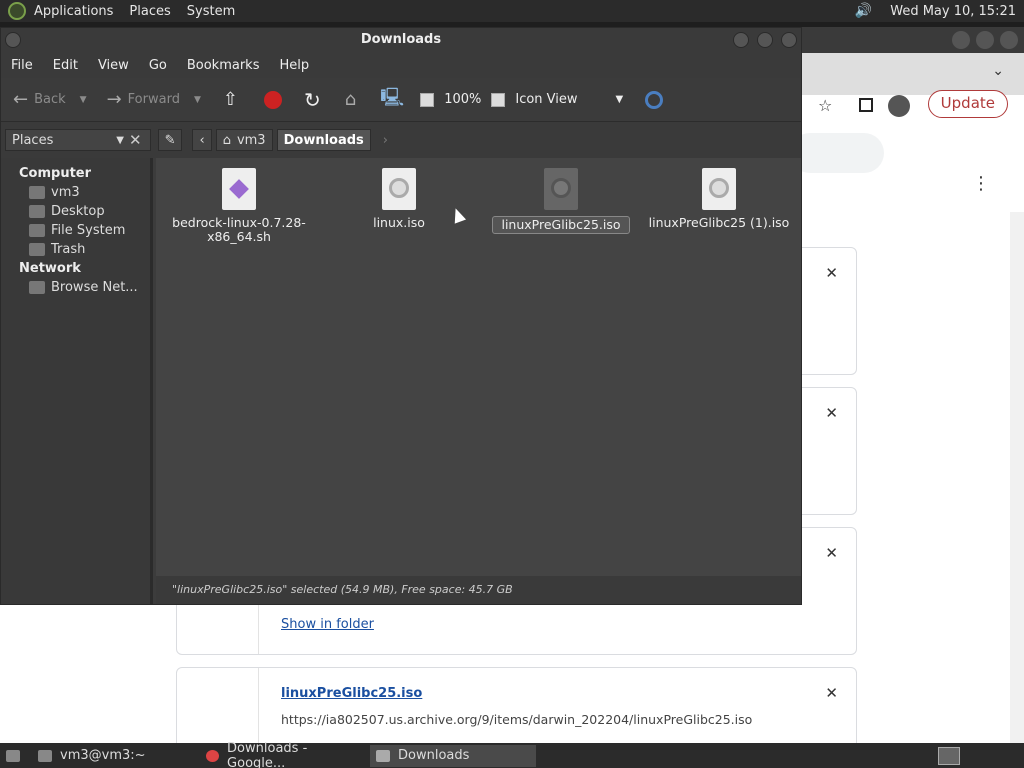  I want to click on more-options-icon: ⋮, so click(981, 183).